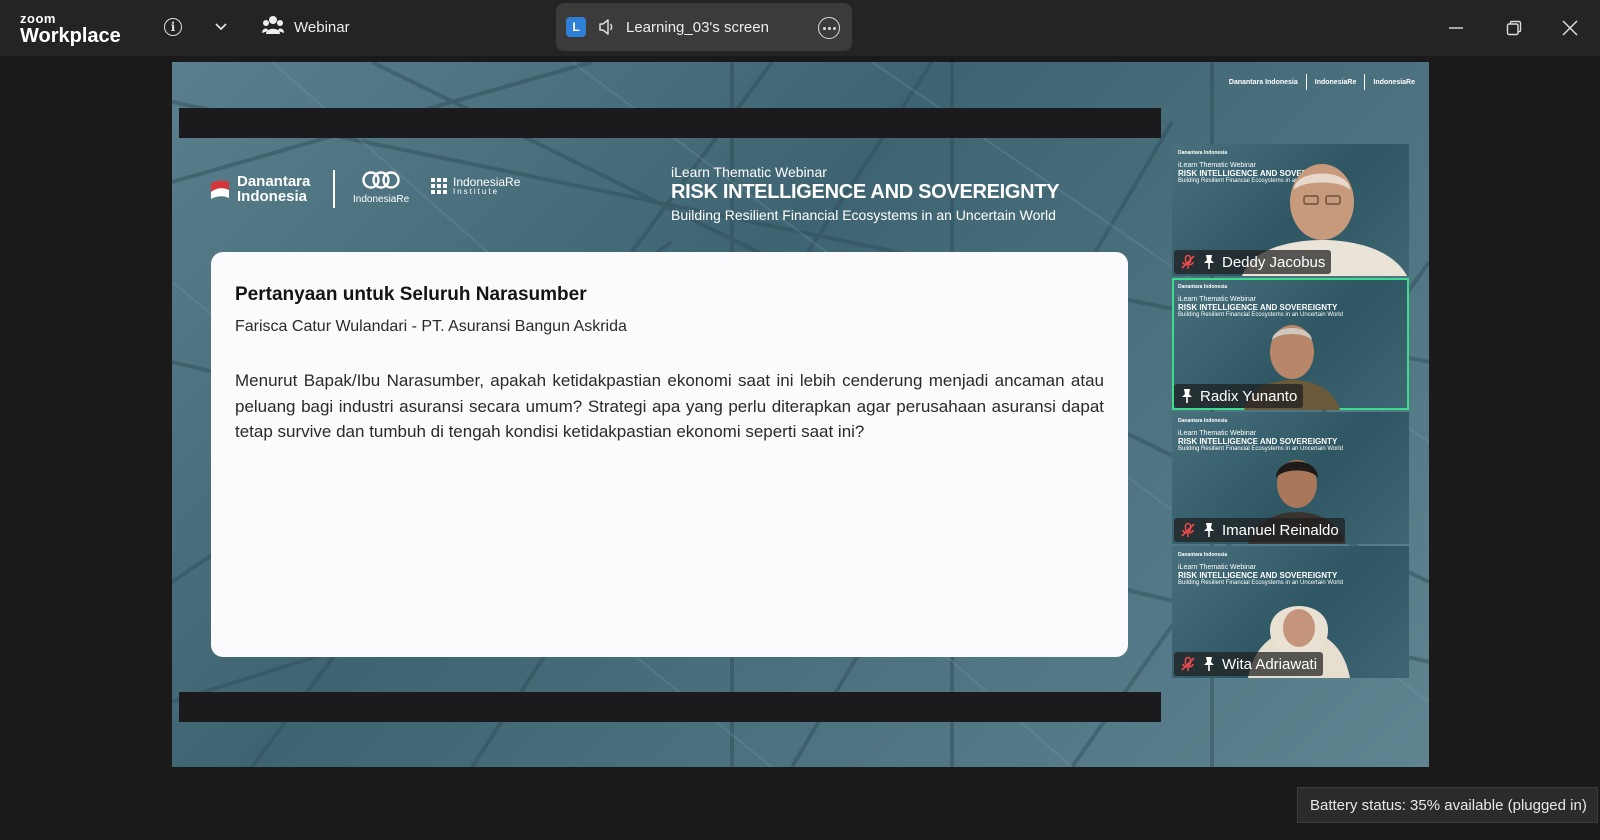 The height and width of the screenshot is (840, 1600). I want to click on corner-logo-indonesiare: IndonesiaRe, so click(1335, 82).